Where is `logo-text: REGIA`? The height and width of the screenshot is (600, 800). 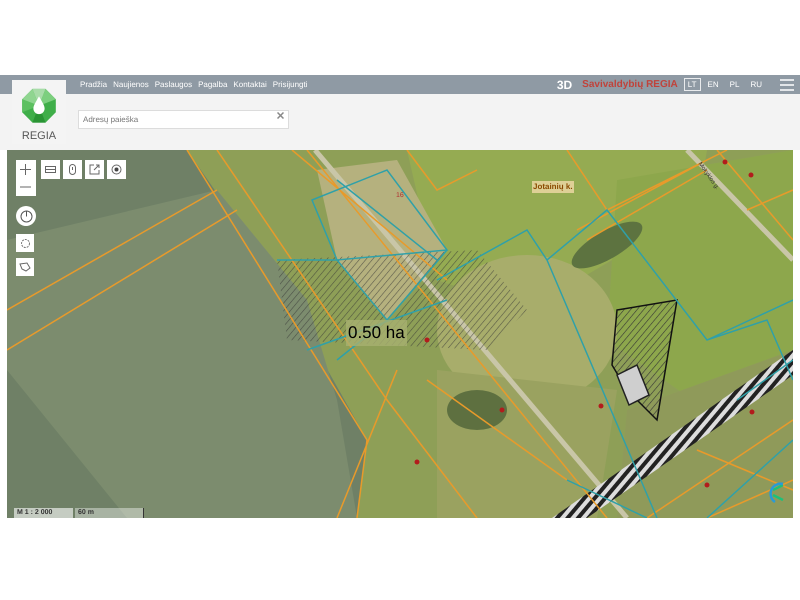 logo-text: REGIA is located at coordinates (39, 136).